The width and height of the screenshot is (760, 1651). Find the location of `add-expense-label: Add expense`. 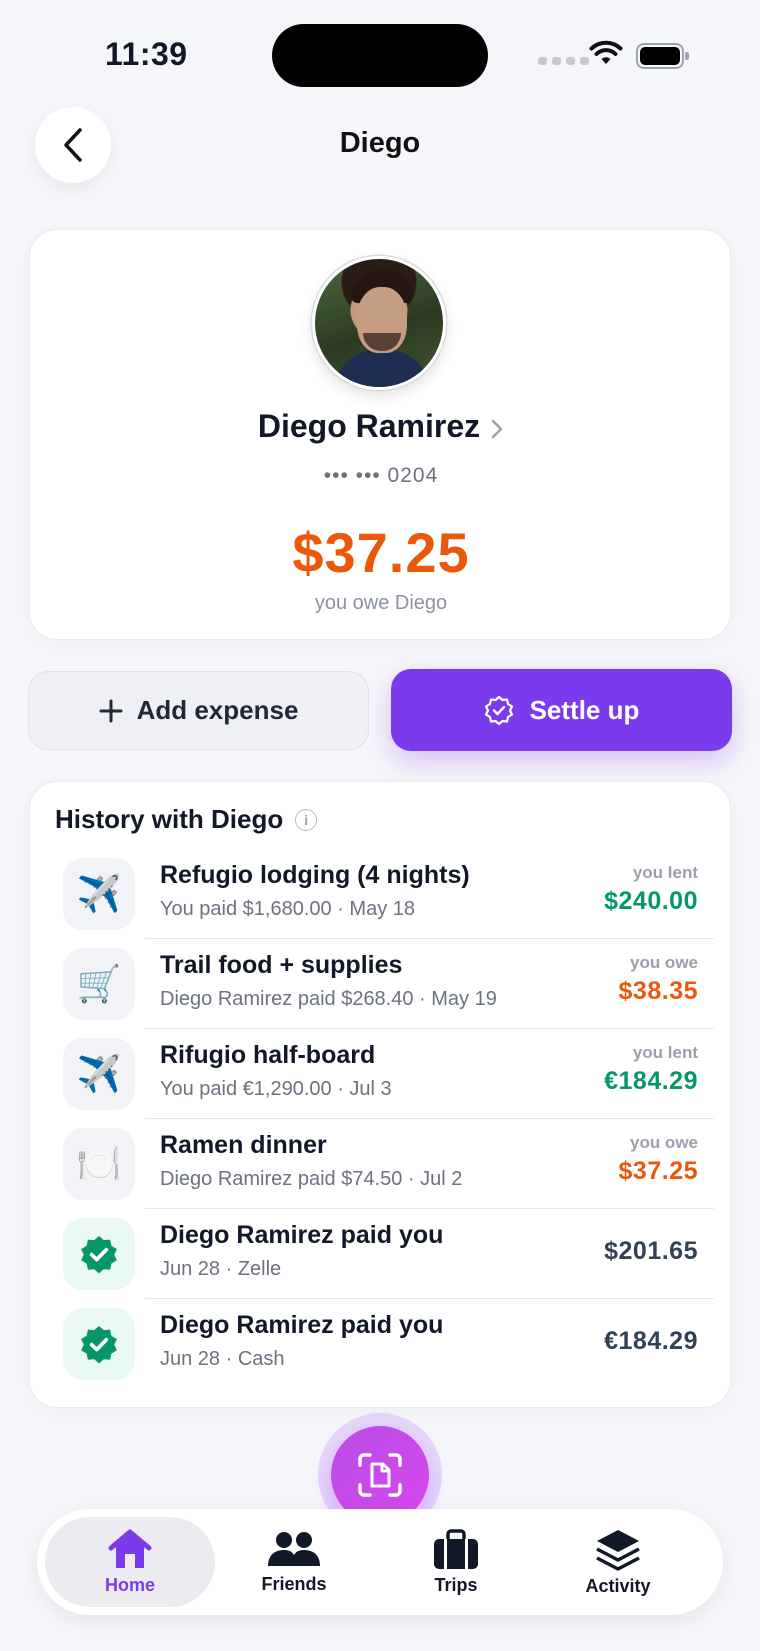

add-expense-label: Add expense is located at coordinates (217, 710).